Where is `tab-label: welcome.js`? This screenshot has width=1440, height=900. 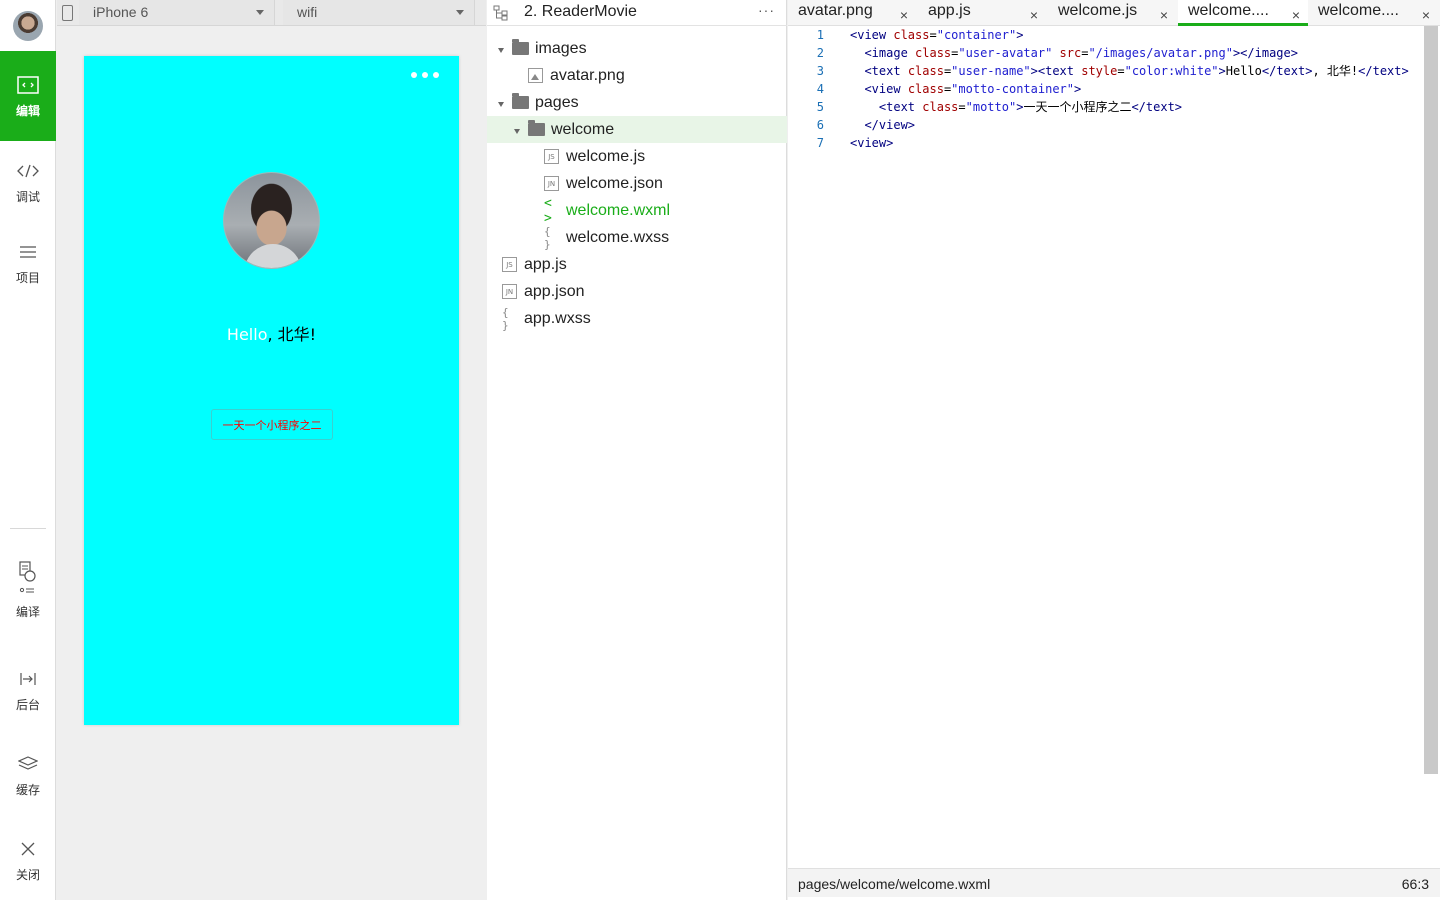 tab-label: welcome.js is located at coordinates (1098, 10).